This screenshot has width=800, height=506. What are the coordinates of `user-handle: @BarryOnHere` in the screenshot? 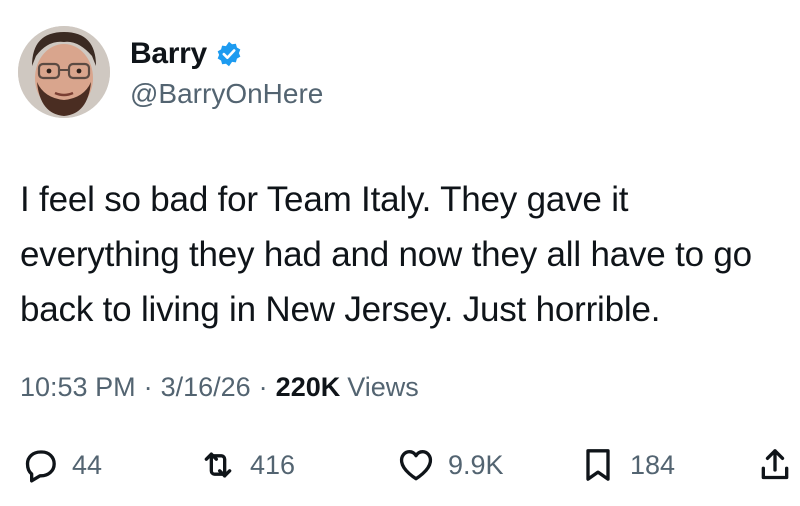 It's located at (226, 94).